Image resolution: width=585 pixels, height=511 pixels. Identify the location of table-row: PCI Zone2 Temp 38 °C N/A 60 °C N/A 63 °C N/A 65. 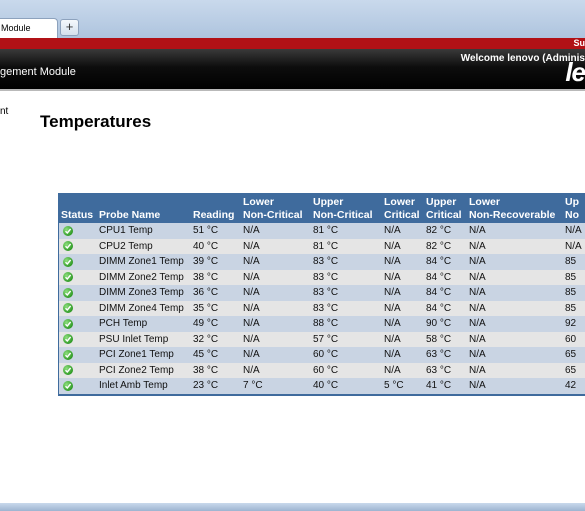
(322, 370).